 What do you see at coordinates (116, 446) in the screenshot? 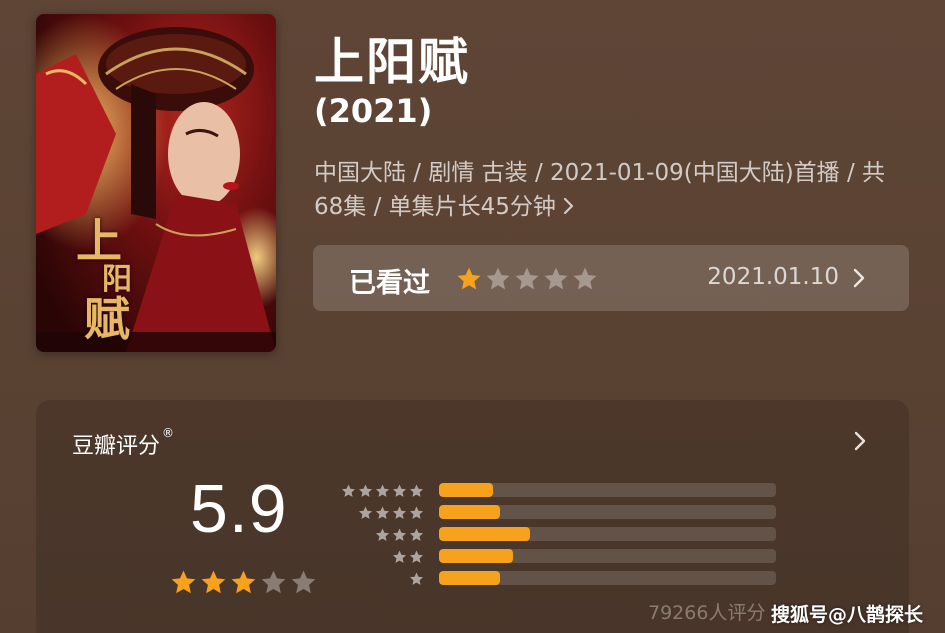
I see `rating-title-text: 豆瓣评分` at bounding box center [116, 446].